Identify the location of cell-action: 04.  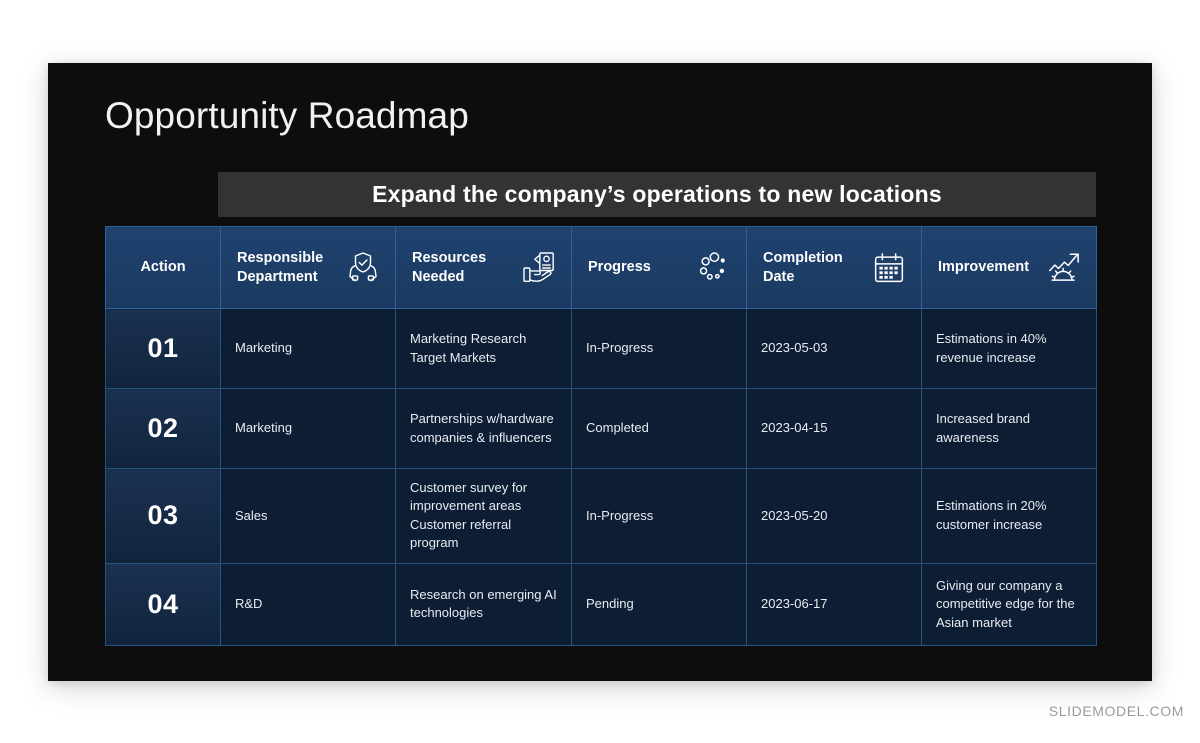
(163, 604).